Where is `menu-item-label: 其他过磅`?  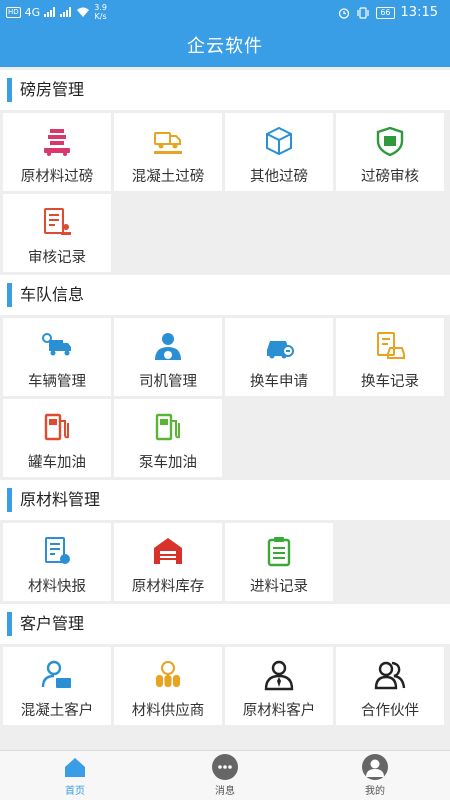
menu-item-label: 其他过磅 is located at coordinates (279, 177).